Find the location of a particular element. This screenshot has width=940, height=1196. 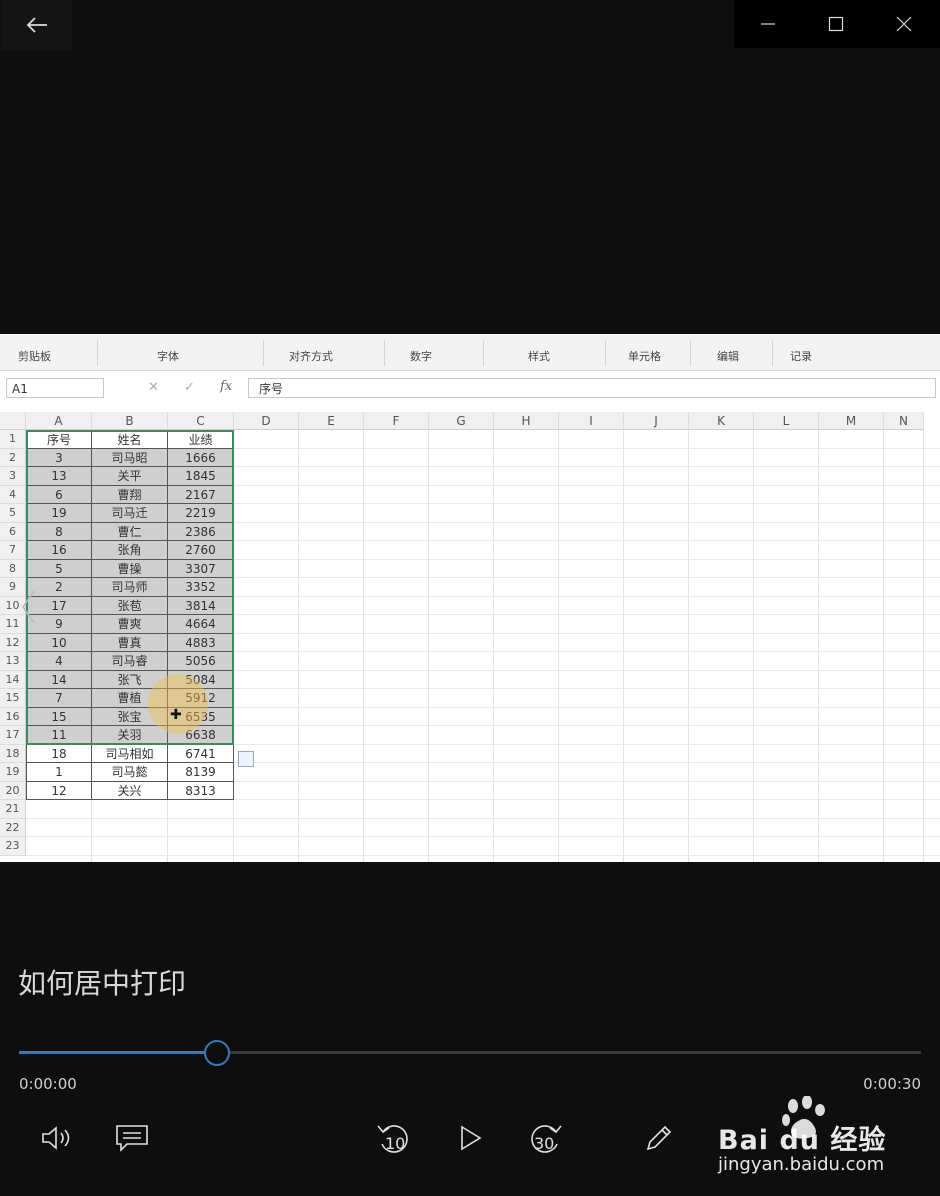

row-header: 22 is located at coordinates (13, 827).